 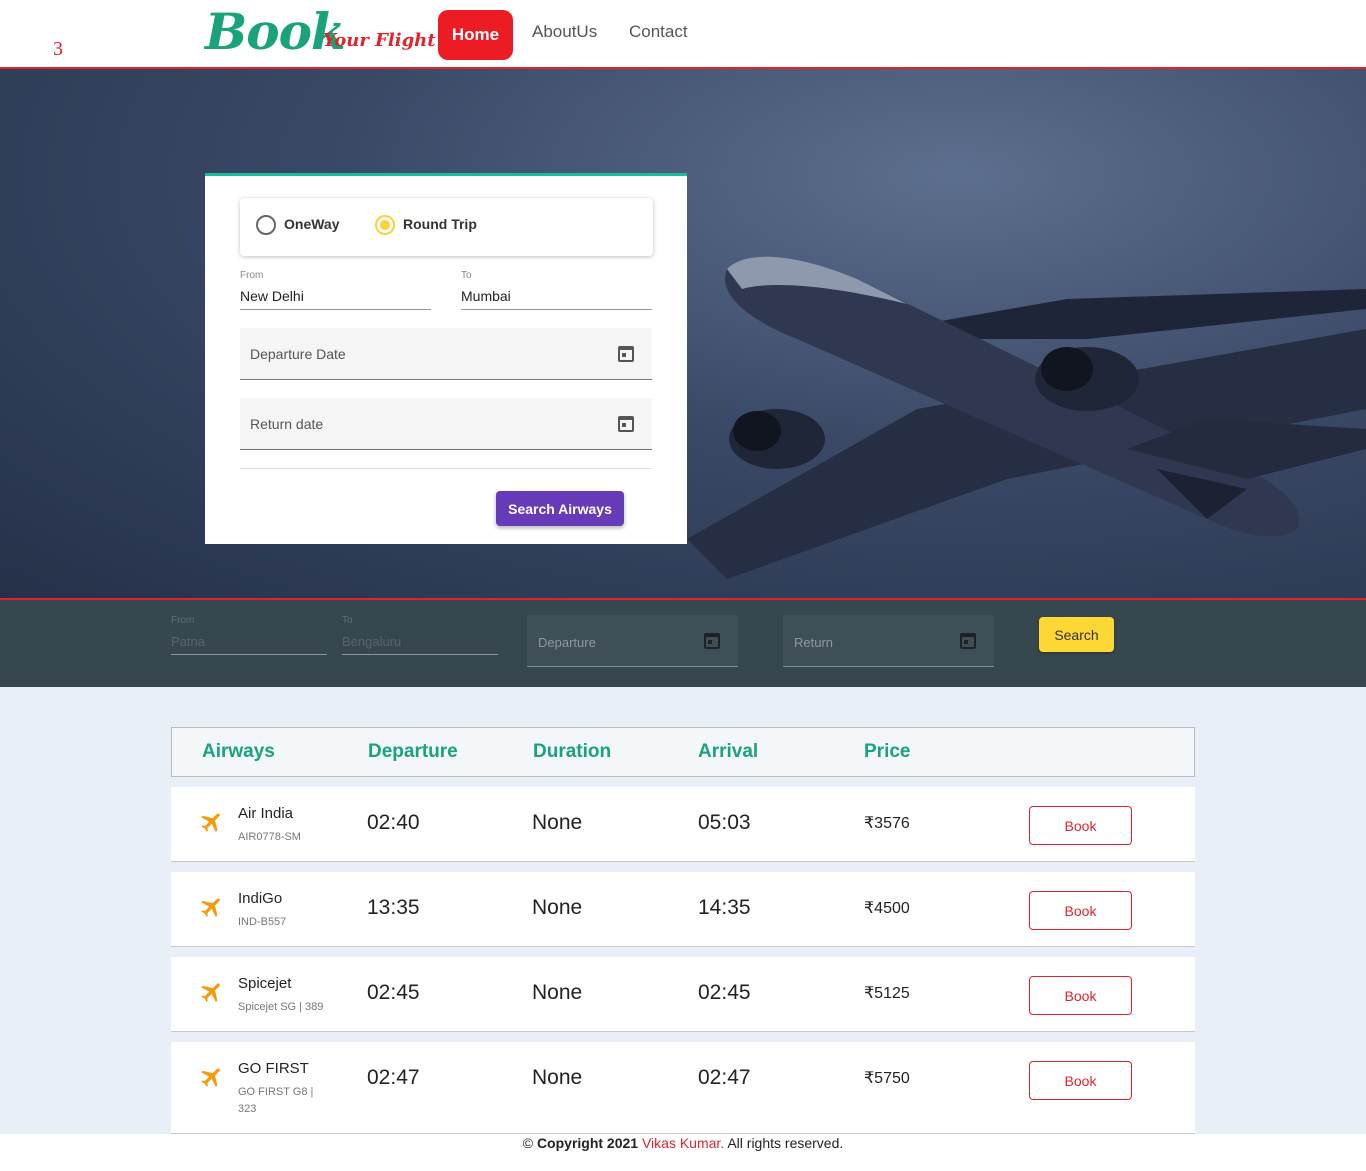 What do you see at coordinates (486, 296) in the screenshot?
I see `to-input: Mumbai` at bounding box center [486, 296].